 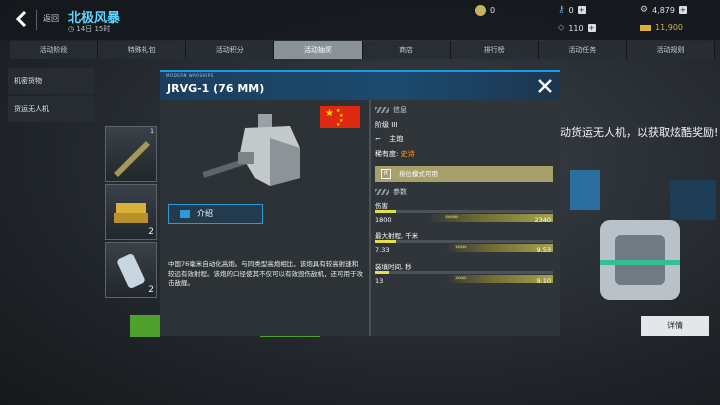 I want to click on key-icon: ⚷, so click(x=561, y=10).